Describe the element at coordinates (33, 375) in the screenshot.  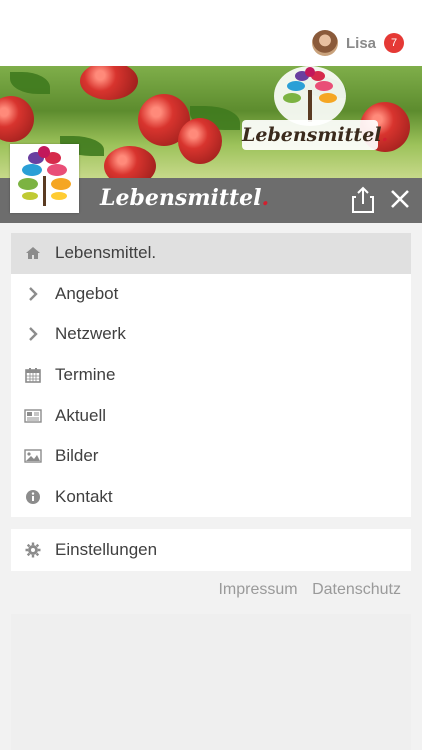
I see `calendar-icon` at that location.